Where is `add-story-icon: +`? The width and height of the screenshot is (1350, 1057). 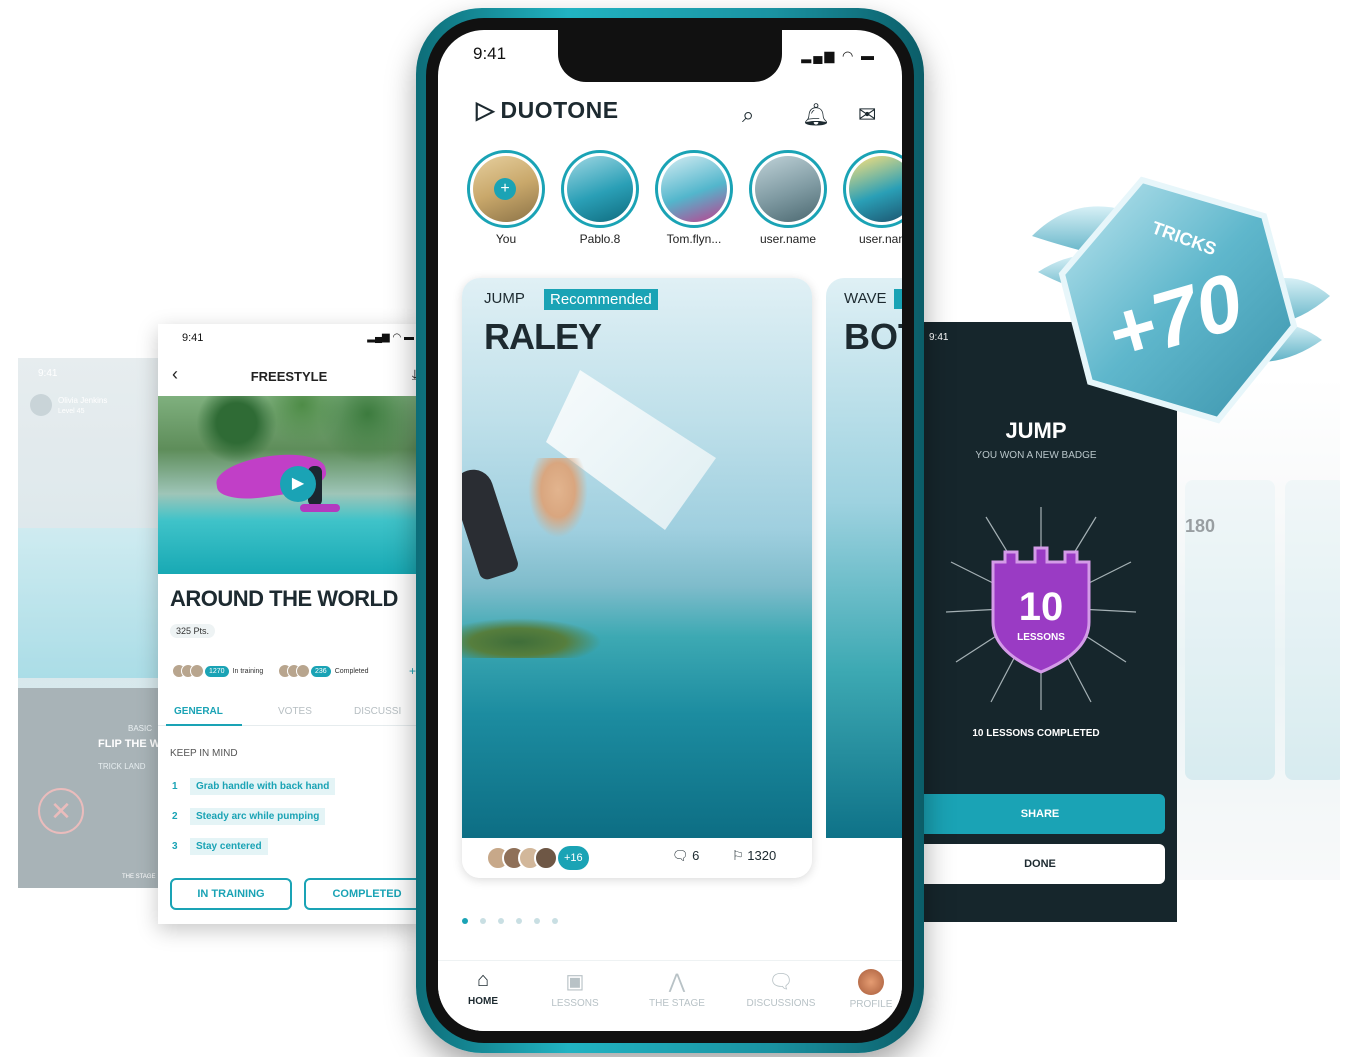 add-story-icon: + is located at coordinates (505, 189).